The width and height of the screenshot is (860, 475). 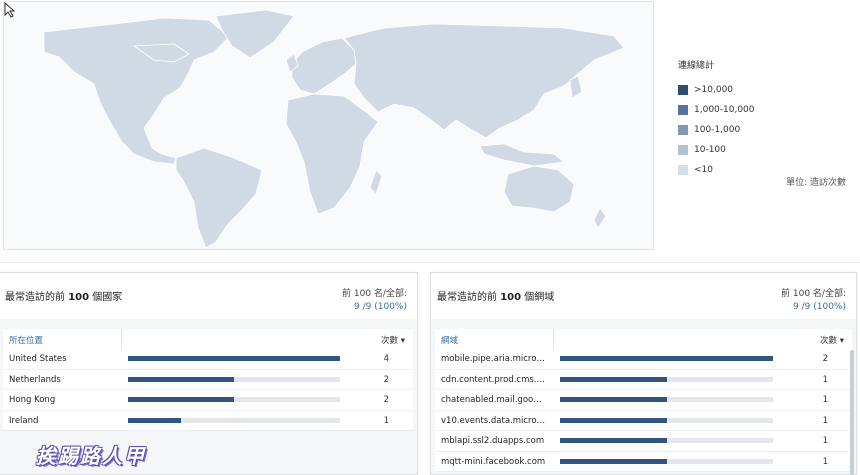 I want to click on legend-label: <10, so click(x=703, y=170).